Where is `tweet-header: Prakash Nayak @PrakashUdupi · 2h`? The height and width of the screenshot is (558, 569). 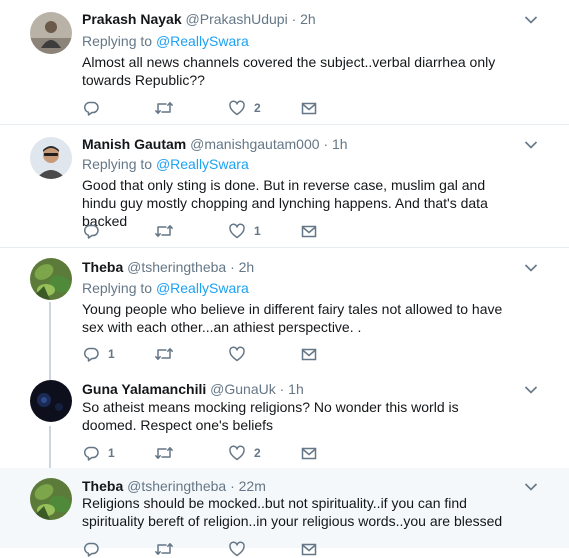
tweet-header: Prakash Nayak @PrakashUdupi · 2h is located at coordinates (199, 19).